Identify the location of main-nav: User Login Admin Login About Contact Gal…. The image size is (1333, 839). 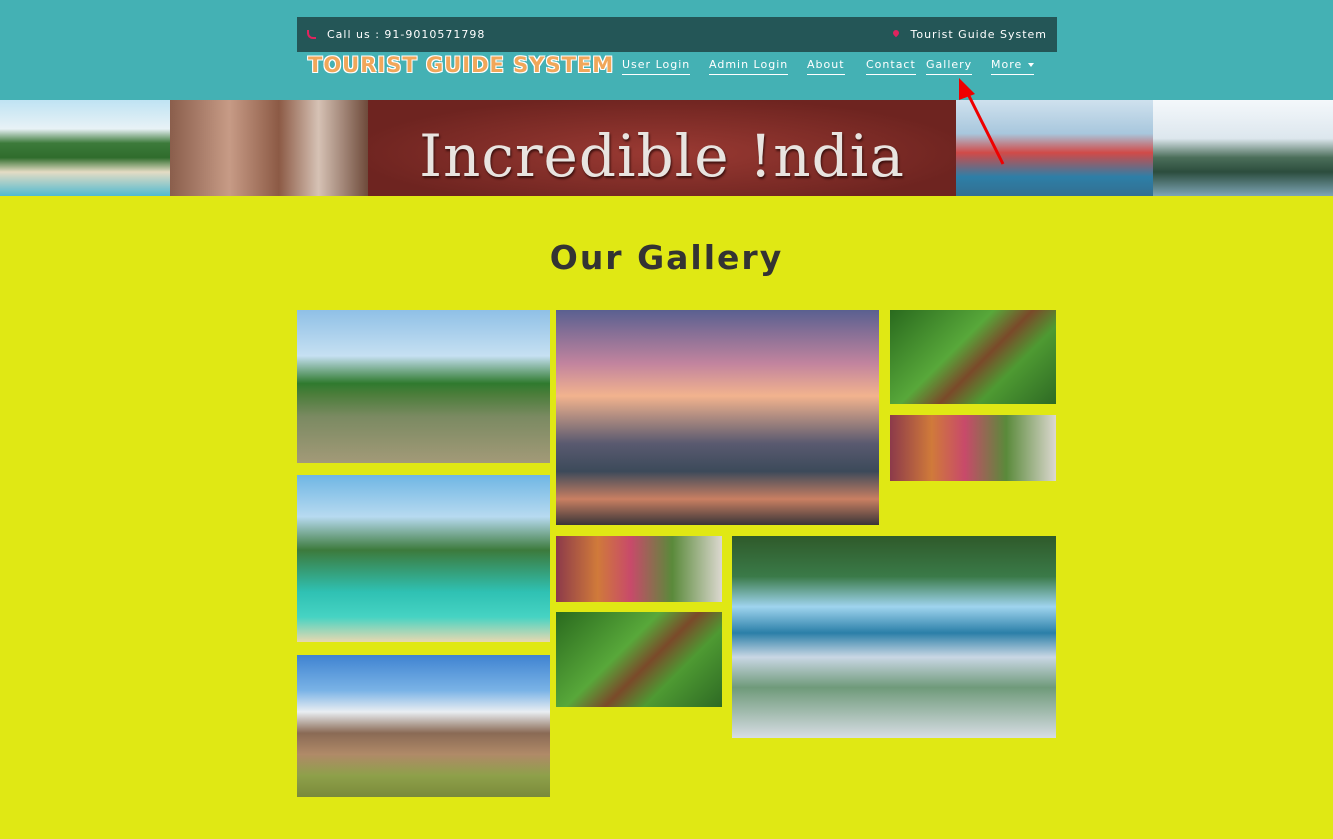
(666, 69).